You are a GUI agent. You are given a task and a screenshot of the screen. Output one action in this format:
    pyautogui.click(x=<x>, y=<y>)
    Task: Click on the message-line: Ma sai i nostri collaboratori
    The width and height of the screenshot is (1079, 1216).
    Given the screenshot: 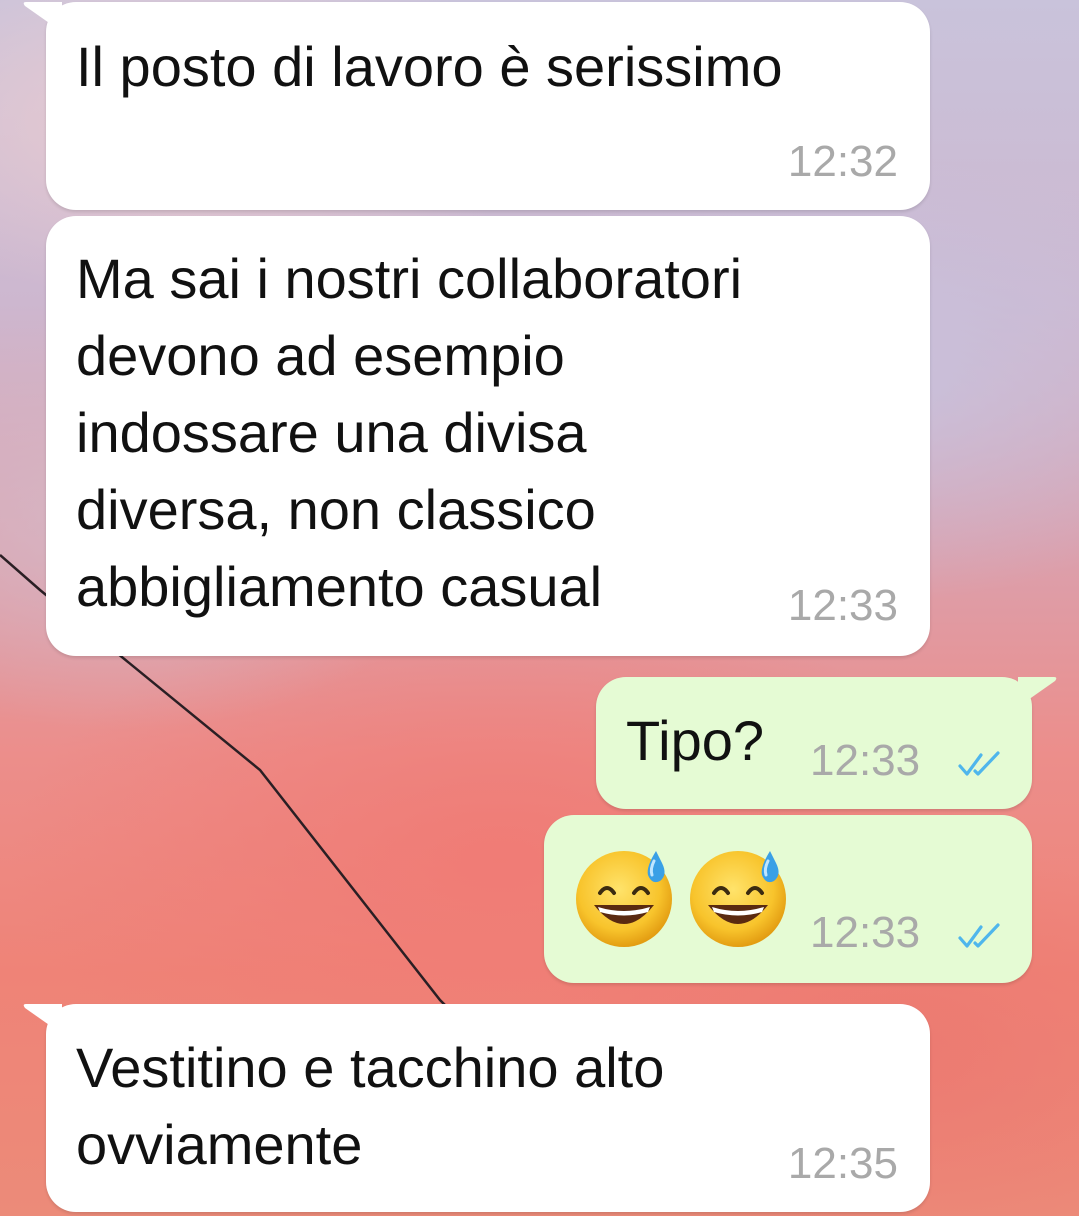 What is the action you would take?
    pyautogui.click(x=409, y=278)
    